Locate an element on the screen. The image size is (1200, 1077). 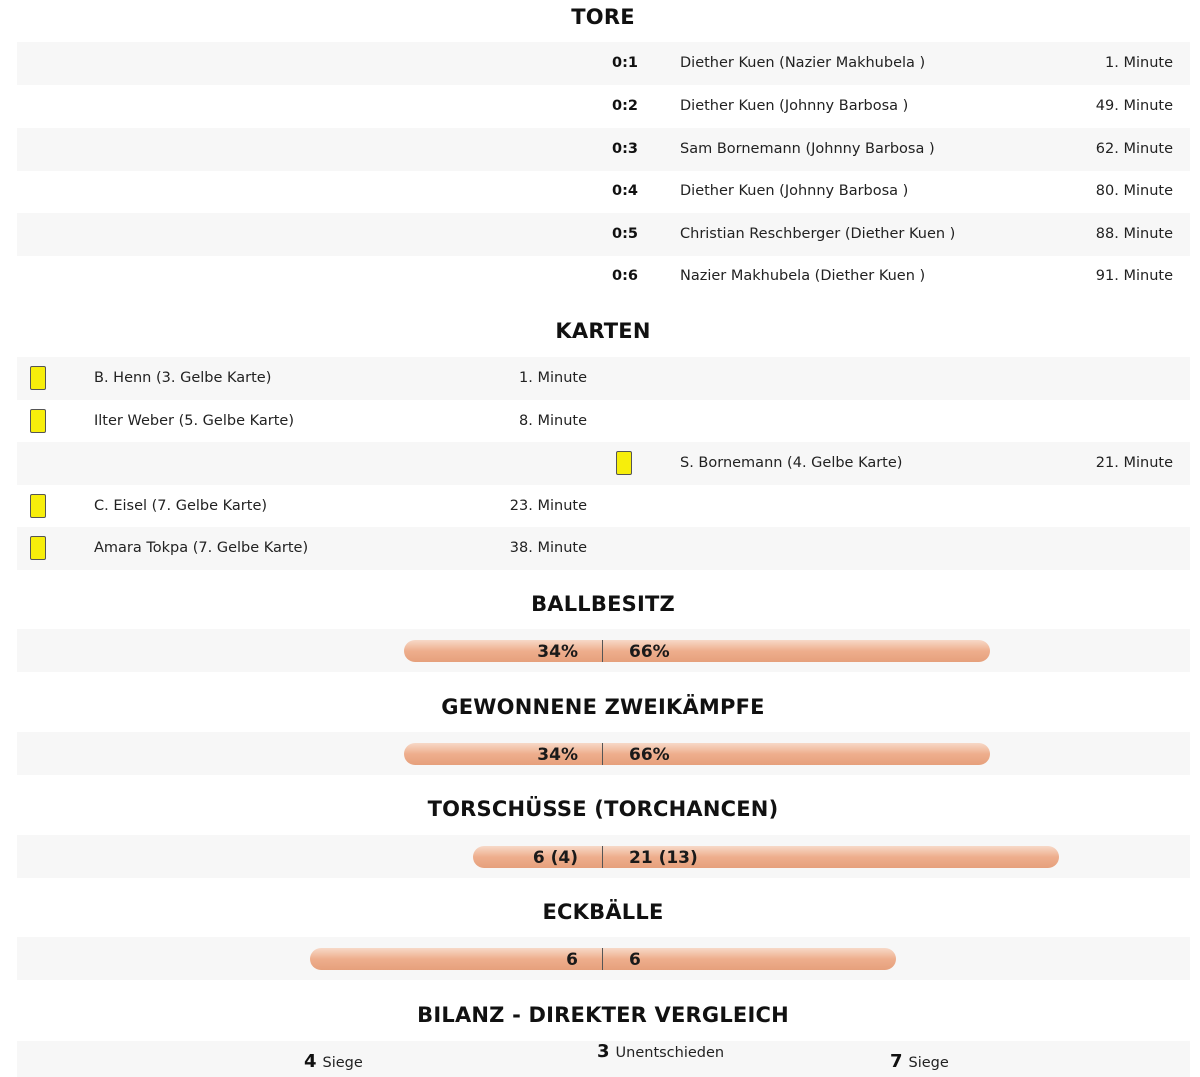
bilanz-row: 4 Siege 3 Unentschieden 7 Siege is located at coordinates (603, 1059).